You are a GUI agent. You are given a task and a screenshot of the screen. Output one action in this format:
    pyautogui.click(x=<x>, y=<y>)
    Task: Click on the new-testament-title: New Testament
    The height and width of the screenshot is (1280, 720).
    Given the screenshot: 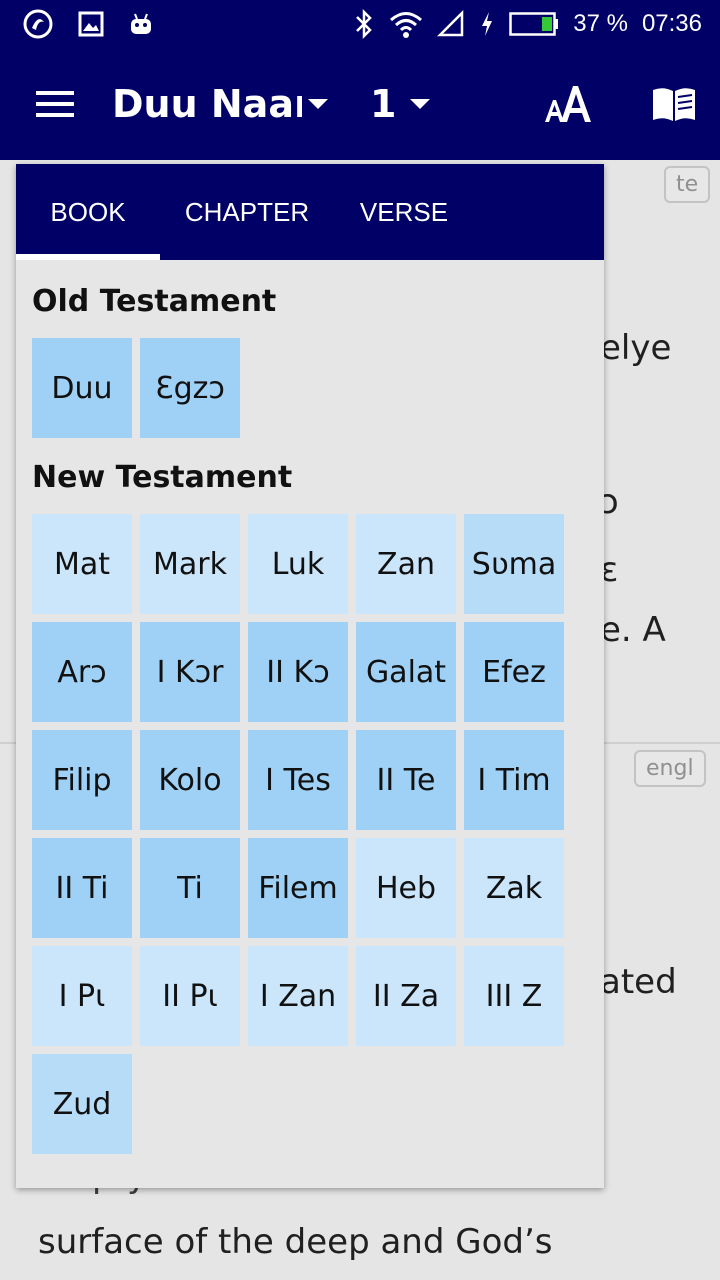 What is the action you would take?
    pyautogui.click(x=162, y=477)
    